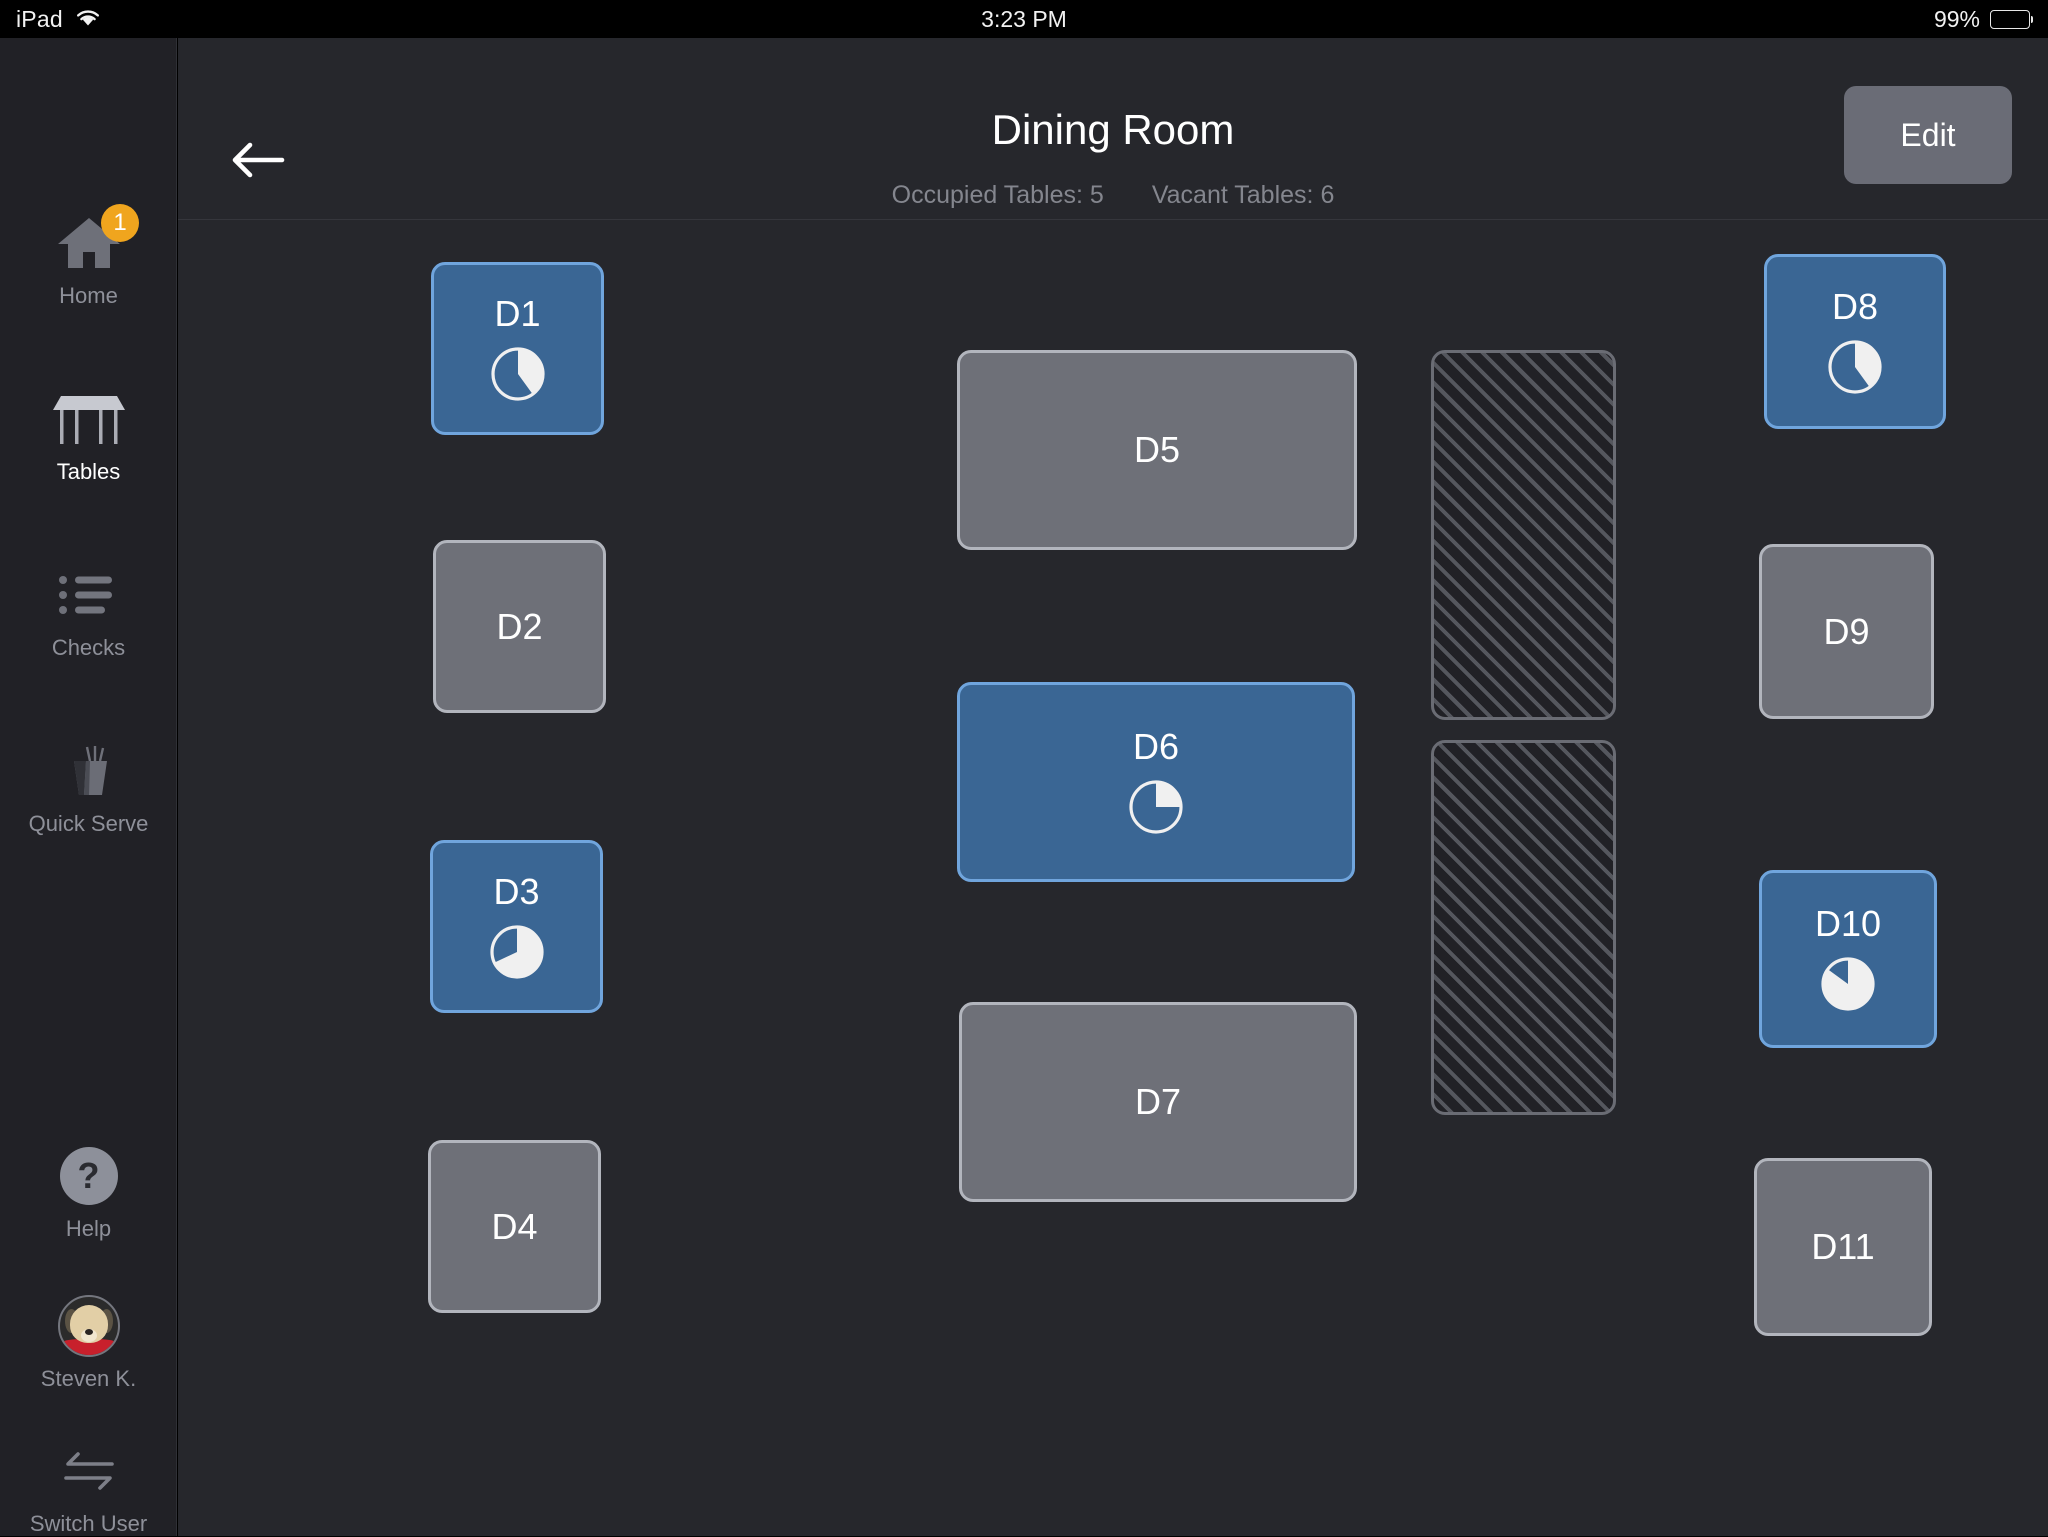  I want to click on sidebar-item-switch-user: Switch User, so click(88, 1487).